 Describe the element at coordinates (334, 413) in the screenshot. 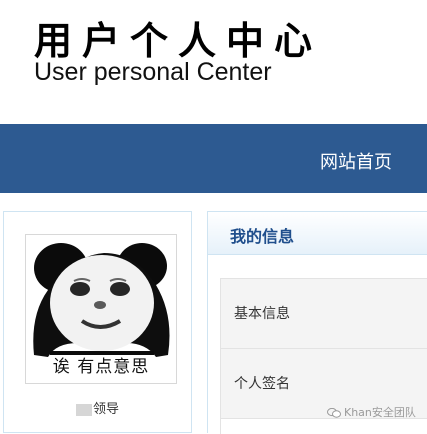

I see `wechat-icon` at that location.